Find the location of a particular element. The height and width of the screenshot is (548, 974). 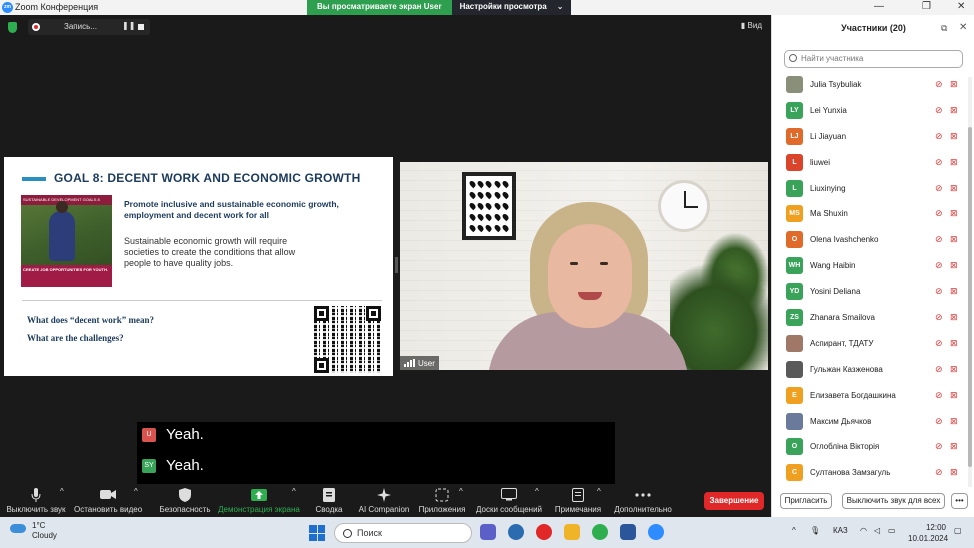

notifications-icon: ▢ is located at coordinates (958, 530).